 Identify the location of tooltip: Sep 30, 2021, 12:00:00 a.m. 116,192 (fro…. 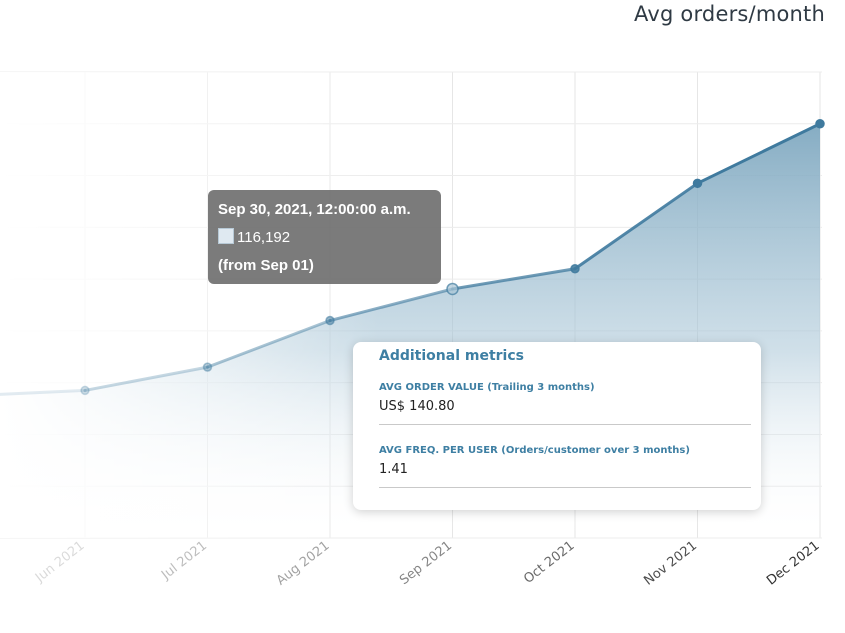
(324, 237).